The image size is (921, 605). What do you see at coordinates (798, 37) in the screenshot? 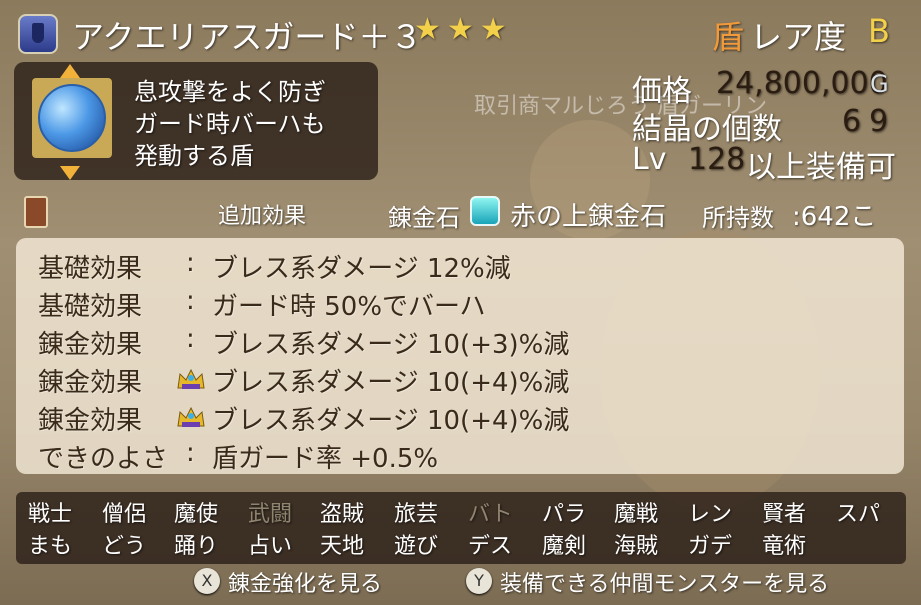
I see `rarity-label: レア度` at bounding box center [798, 37].